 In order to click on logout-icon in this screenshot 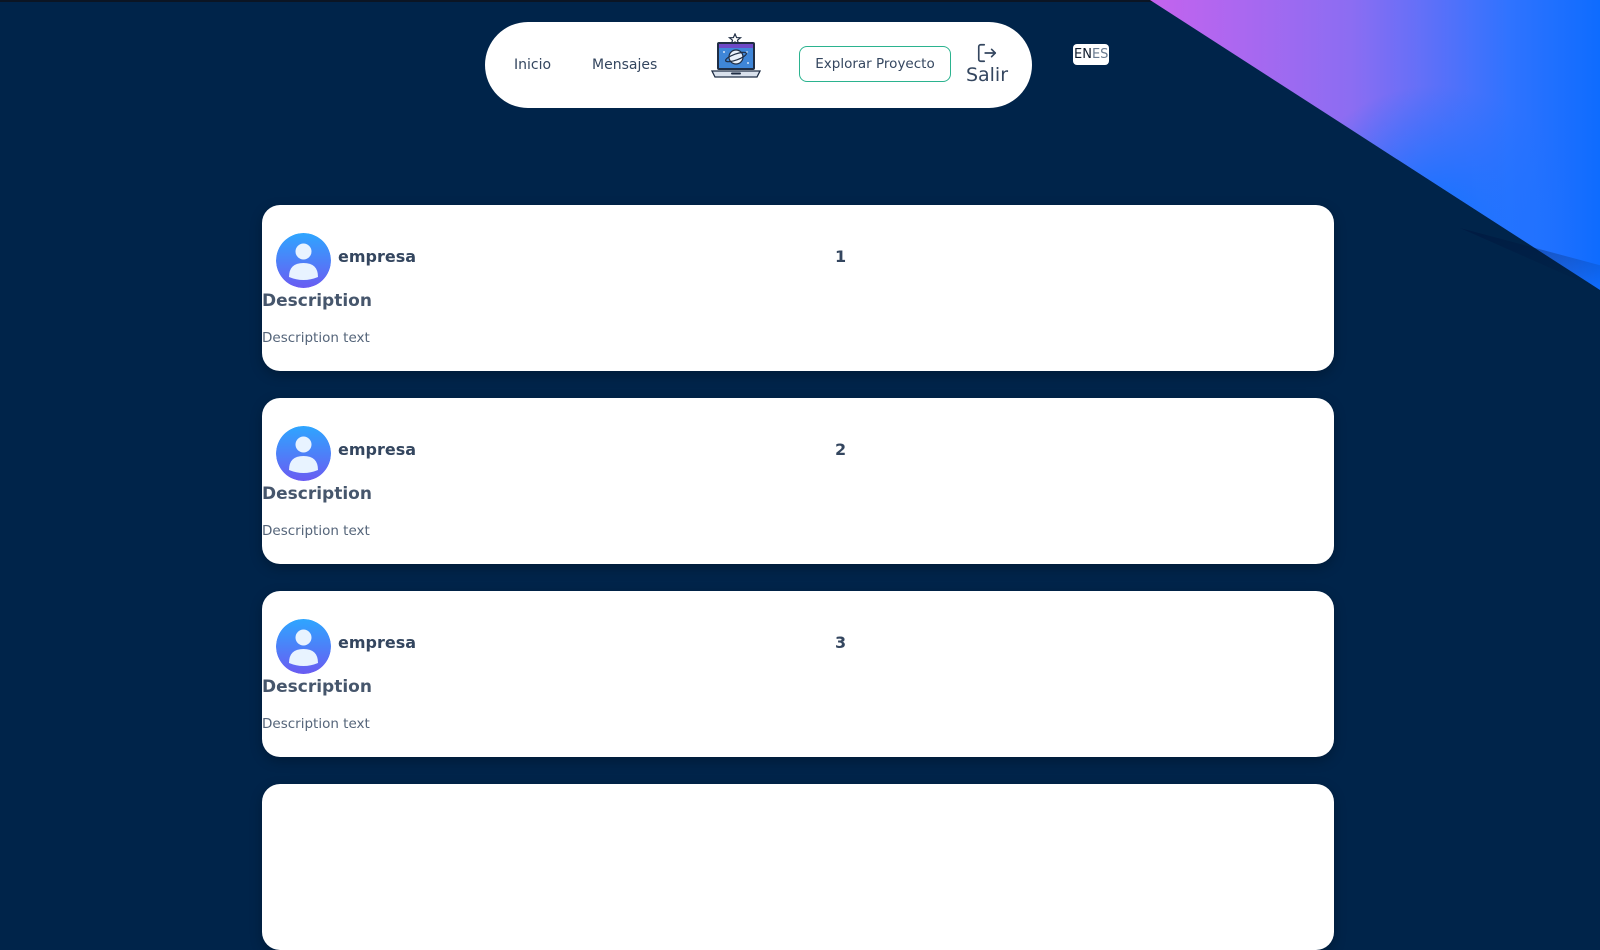, I will do `click(987, 53)`.